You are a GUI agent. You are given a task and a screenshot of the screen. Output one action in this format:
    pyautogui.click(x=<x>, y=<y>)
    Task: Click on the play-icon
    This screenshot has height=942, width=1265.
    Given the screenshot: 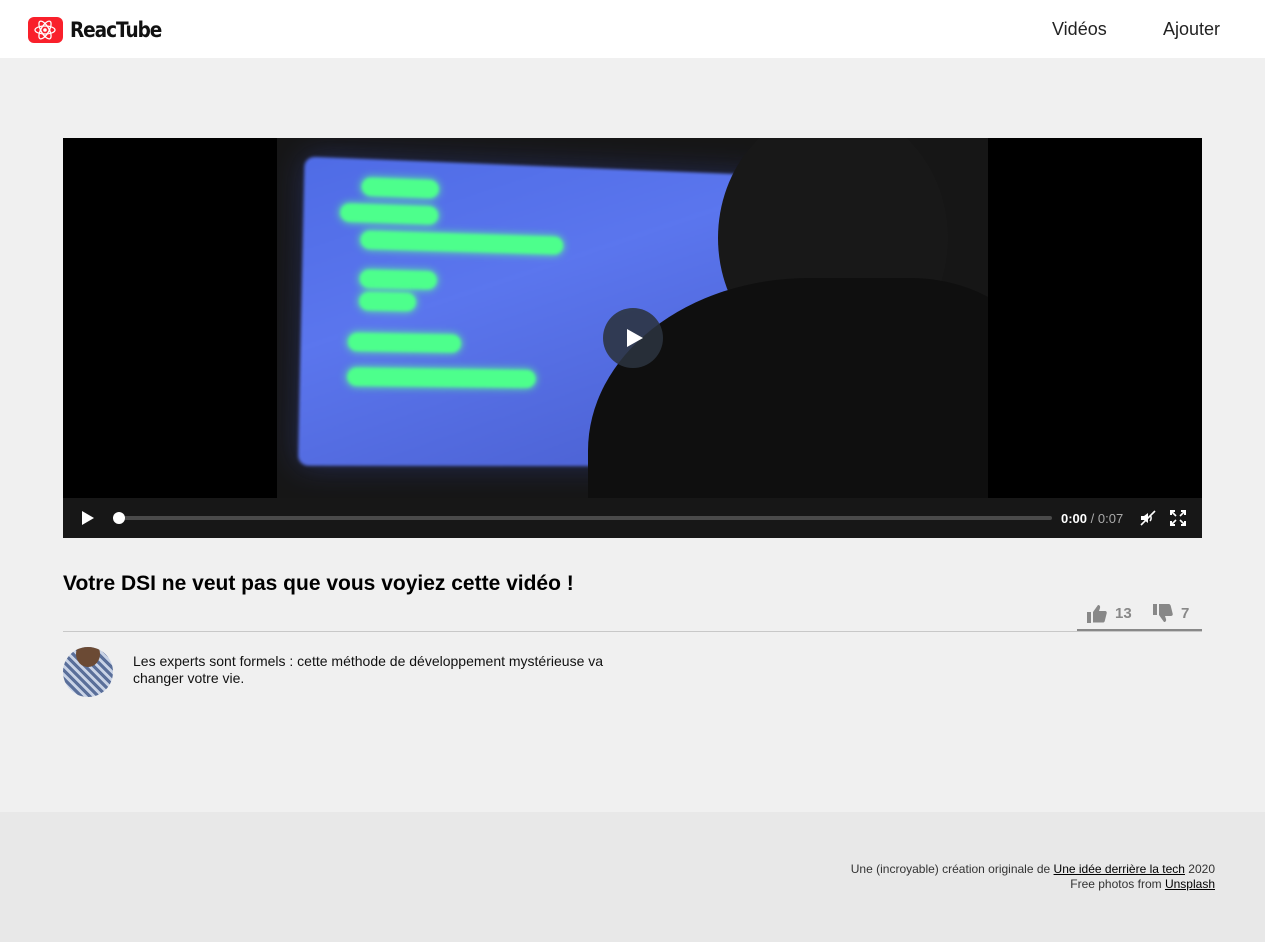 What is the action you would take?
    pyautogui.click(x=88, y=518)
    